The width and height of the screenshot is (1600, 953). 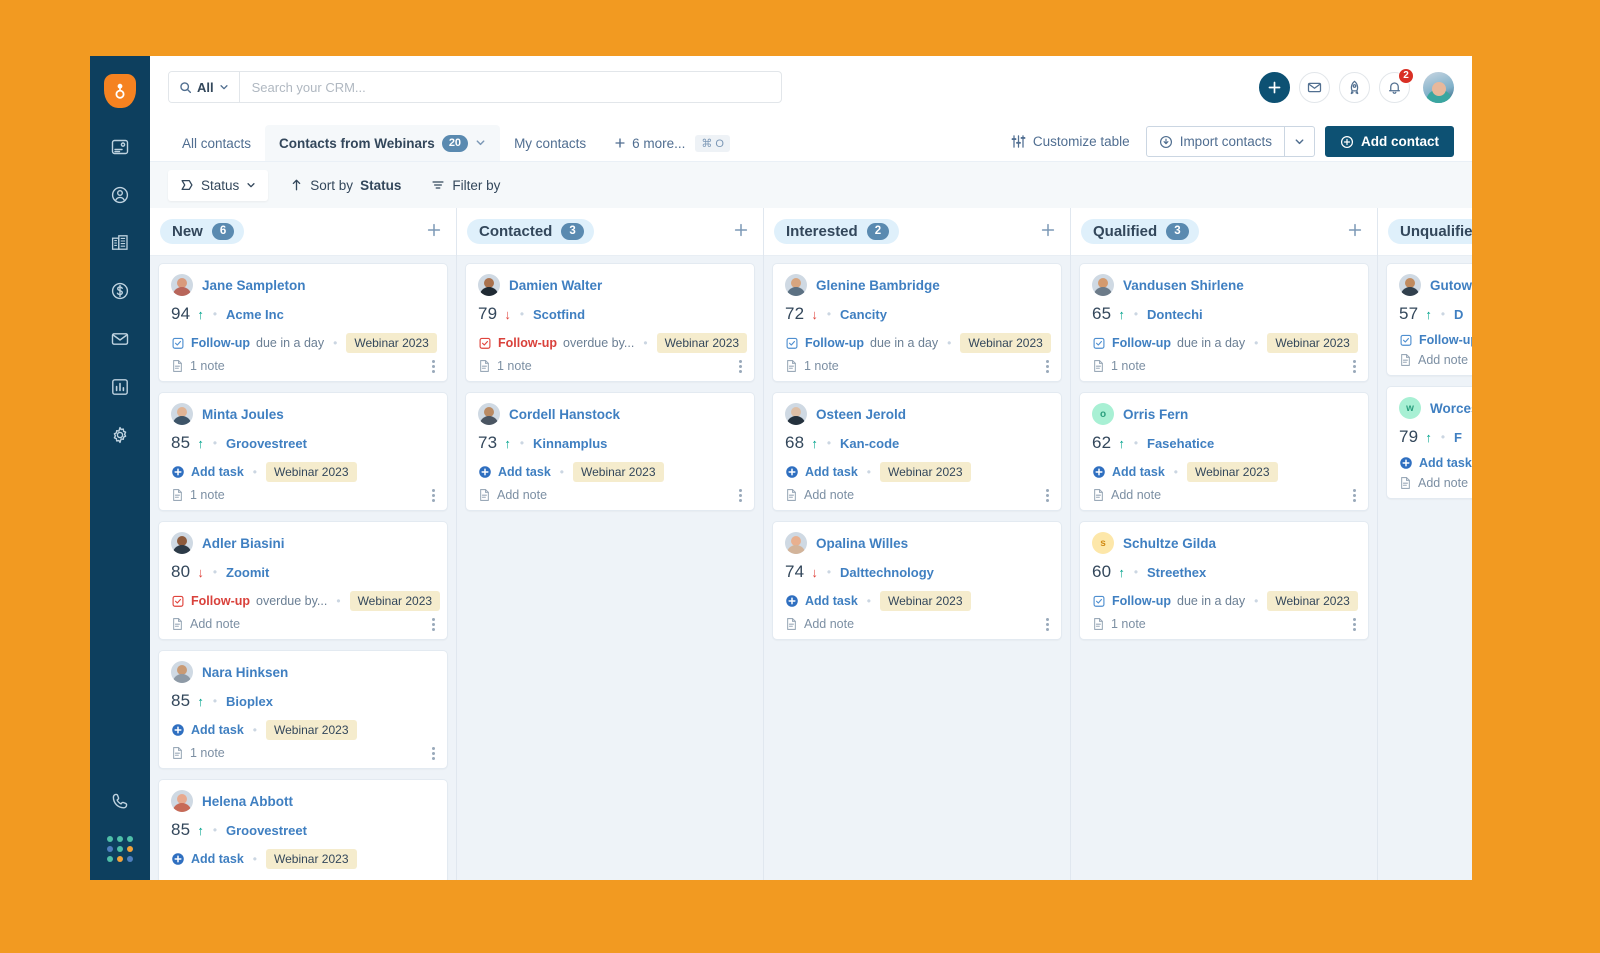 What do you see at coordinates (120, 291) in the screenshot?
I see `sidebar-item-deals-dollar` at bounding box center [120, 291].